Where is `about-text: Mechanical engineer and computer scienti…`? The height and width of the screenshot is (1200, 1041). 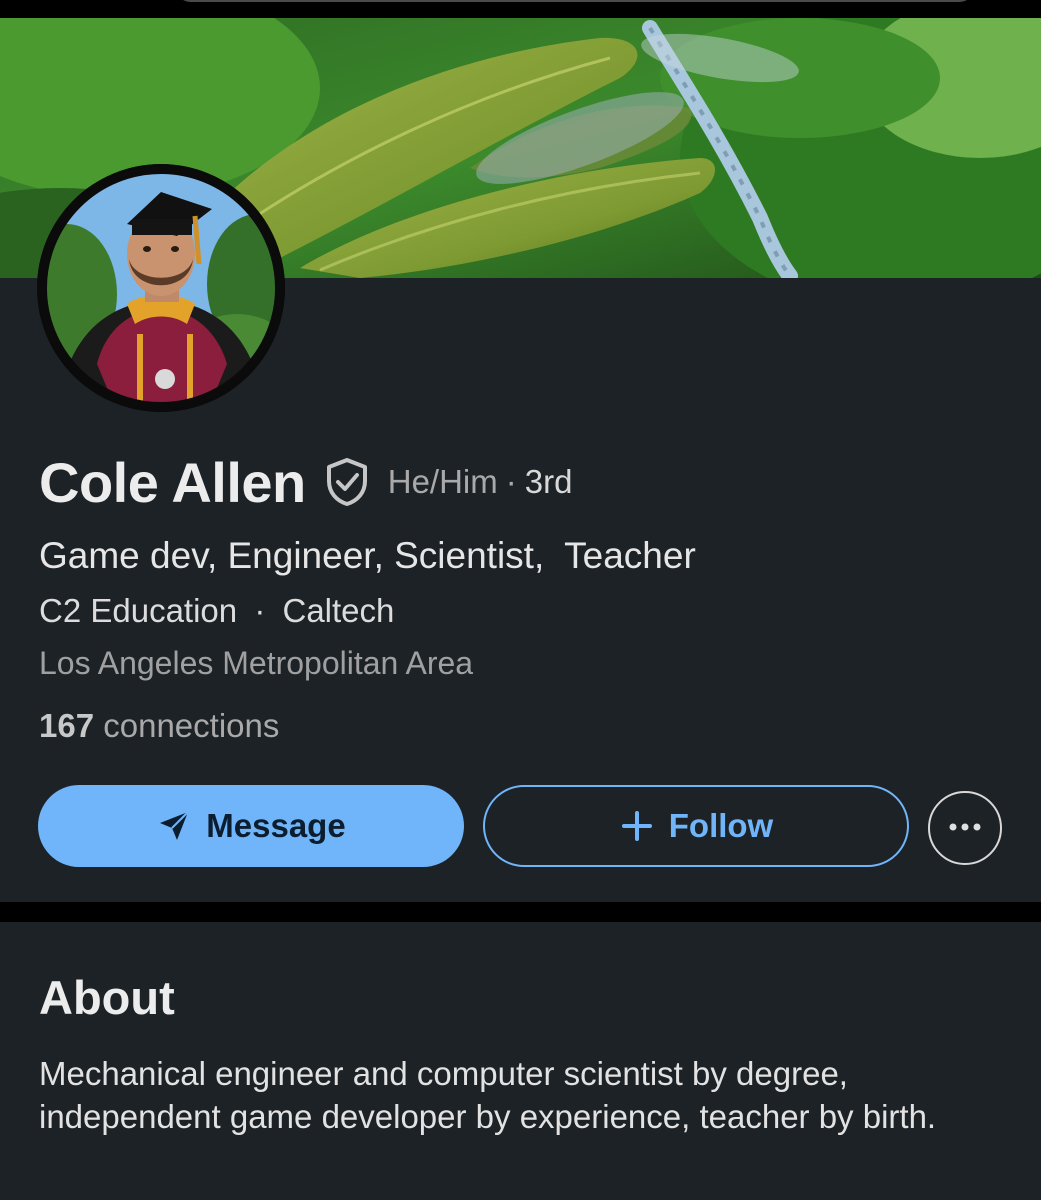
about-text: Mechanical engineer and computer scienti… is located at coordinates (488, 1095).